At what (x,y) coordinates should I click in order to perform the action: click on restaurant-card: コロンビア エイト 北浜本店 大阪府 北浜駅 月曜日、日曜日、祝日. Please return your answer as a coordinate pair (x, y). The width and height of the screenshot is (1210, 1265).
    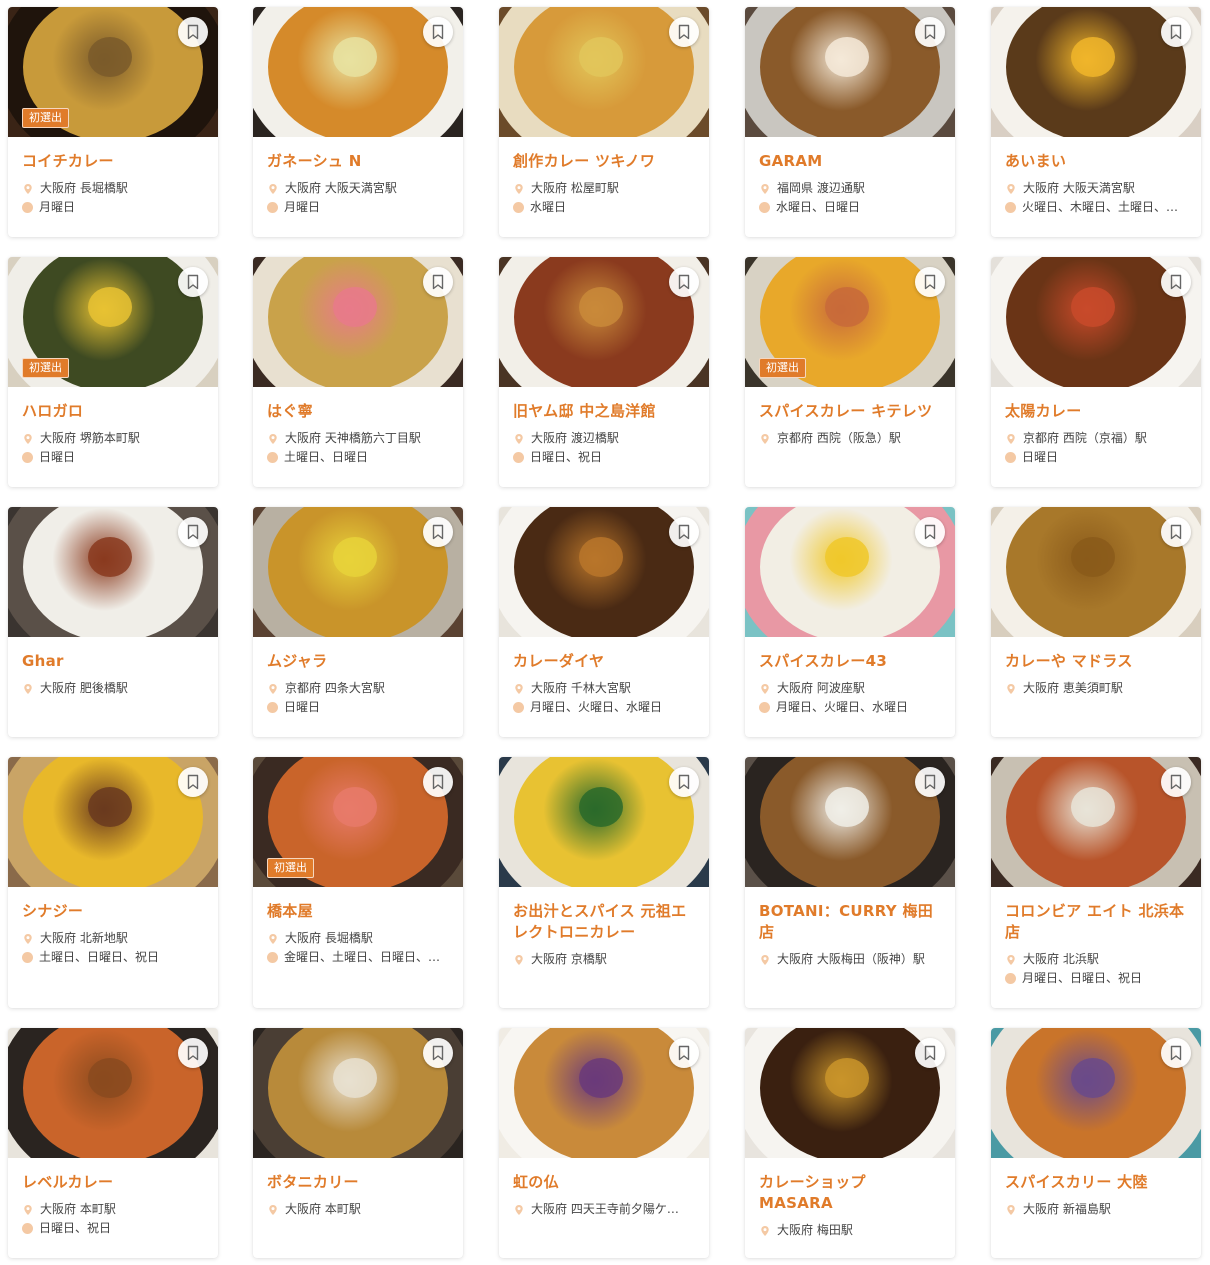
    Looking at the image, I should click on (1096, 882).